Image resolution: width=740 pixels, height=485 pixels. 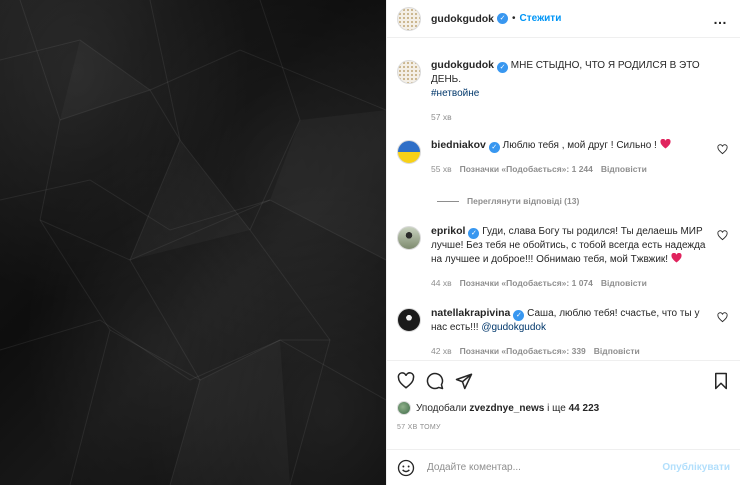 I want to click on caption-username: gudokgudok, so click(x=462, y=65).